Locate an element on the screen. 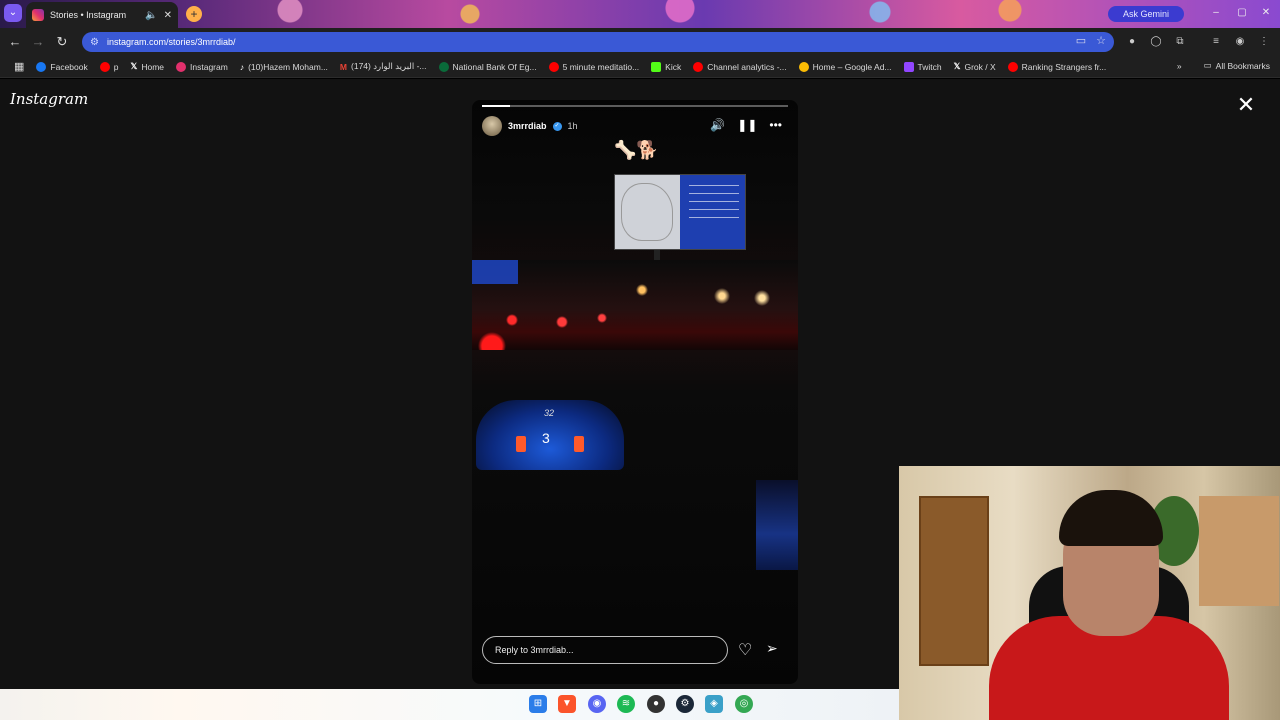 Image resolution: width=1280 pixels, height=720 pixels. like-heart-icon: ♡ is located at coordinates (745, 650).